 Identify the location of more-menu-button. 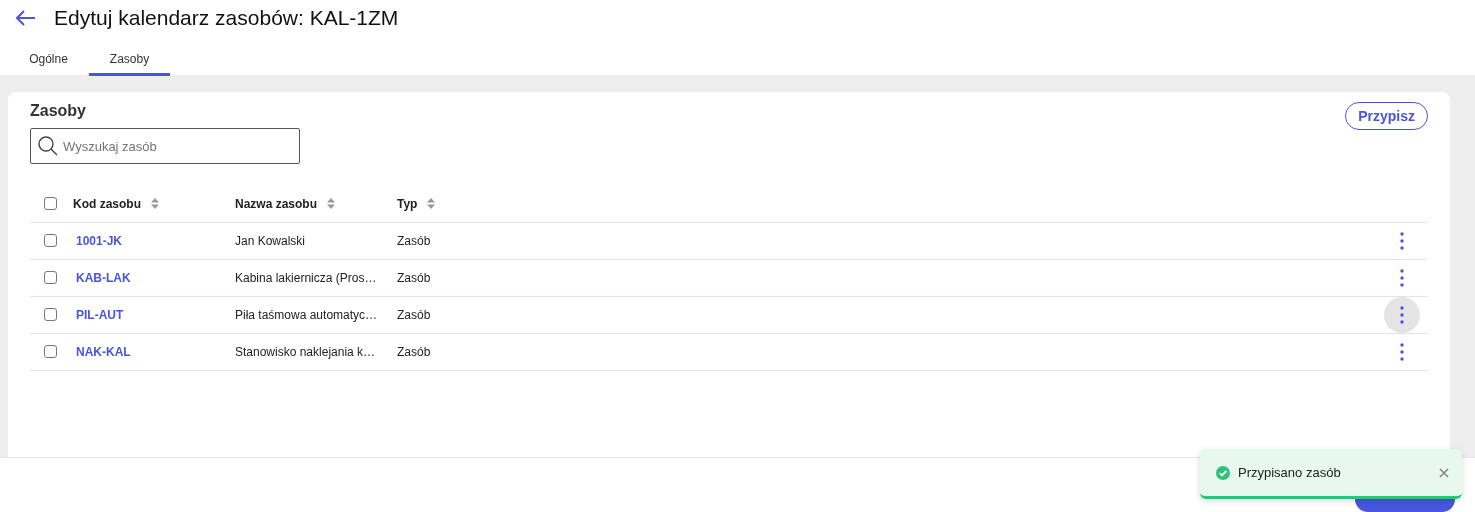
(1402, 314).